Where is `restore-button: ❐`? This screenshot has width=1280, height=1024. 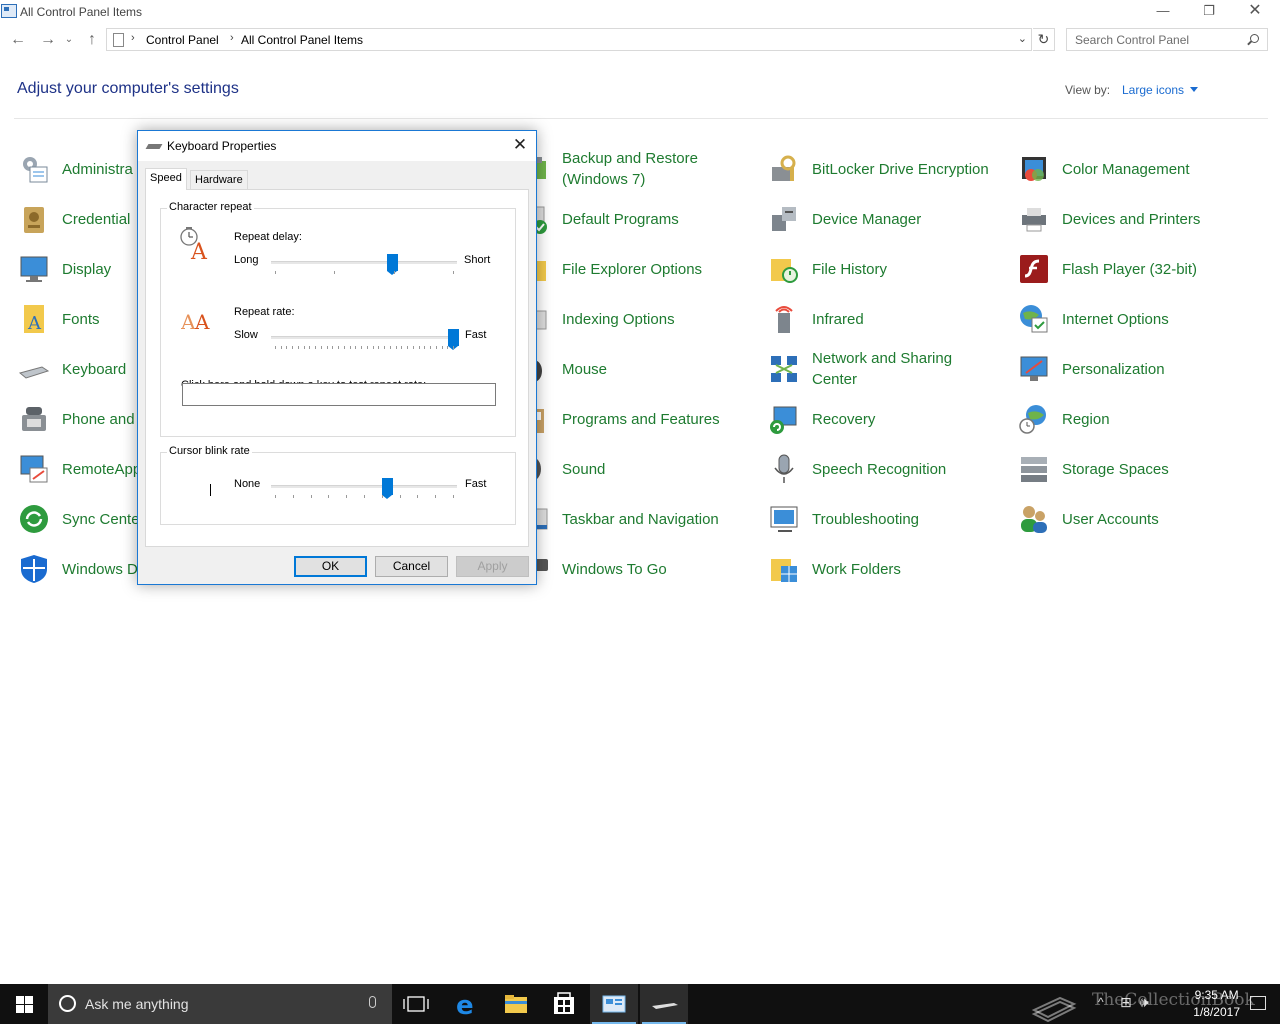 restore-button: ❐ is located at coordinates (1209, 12).